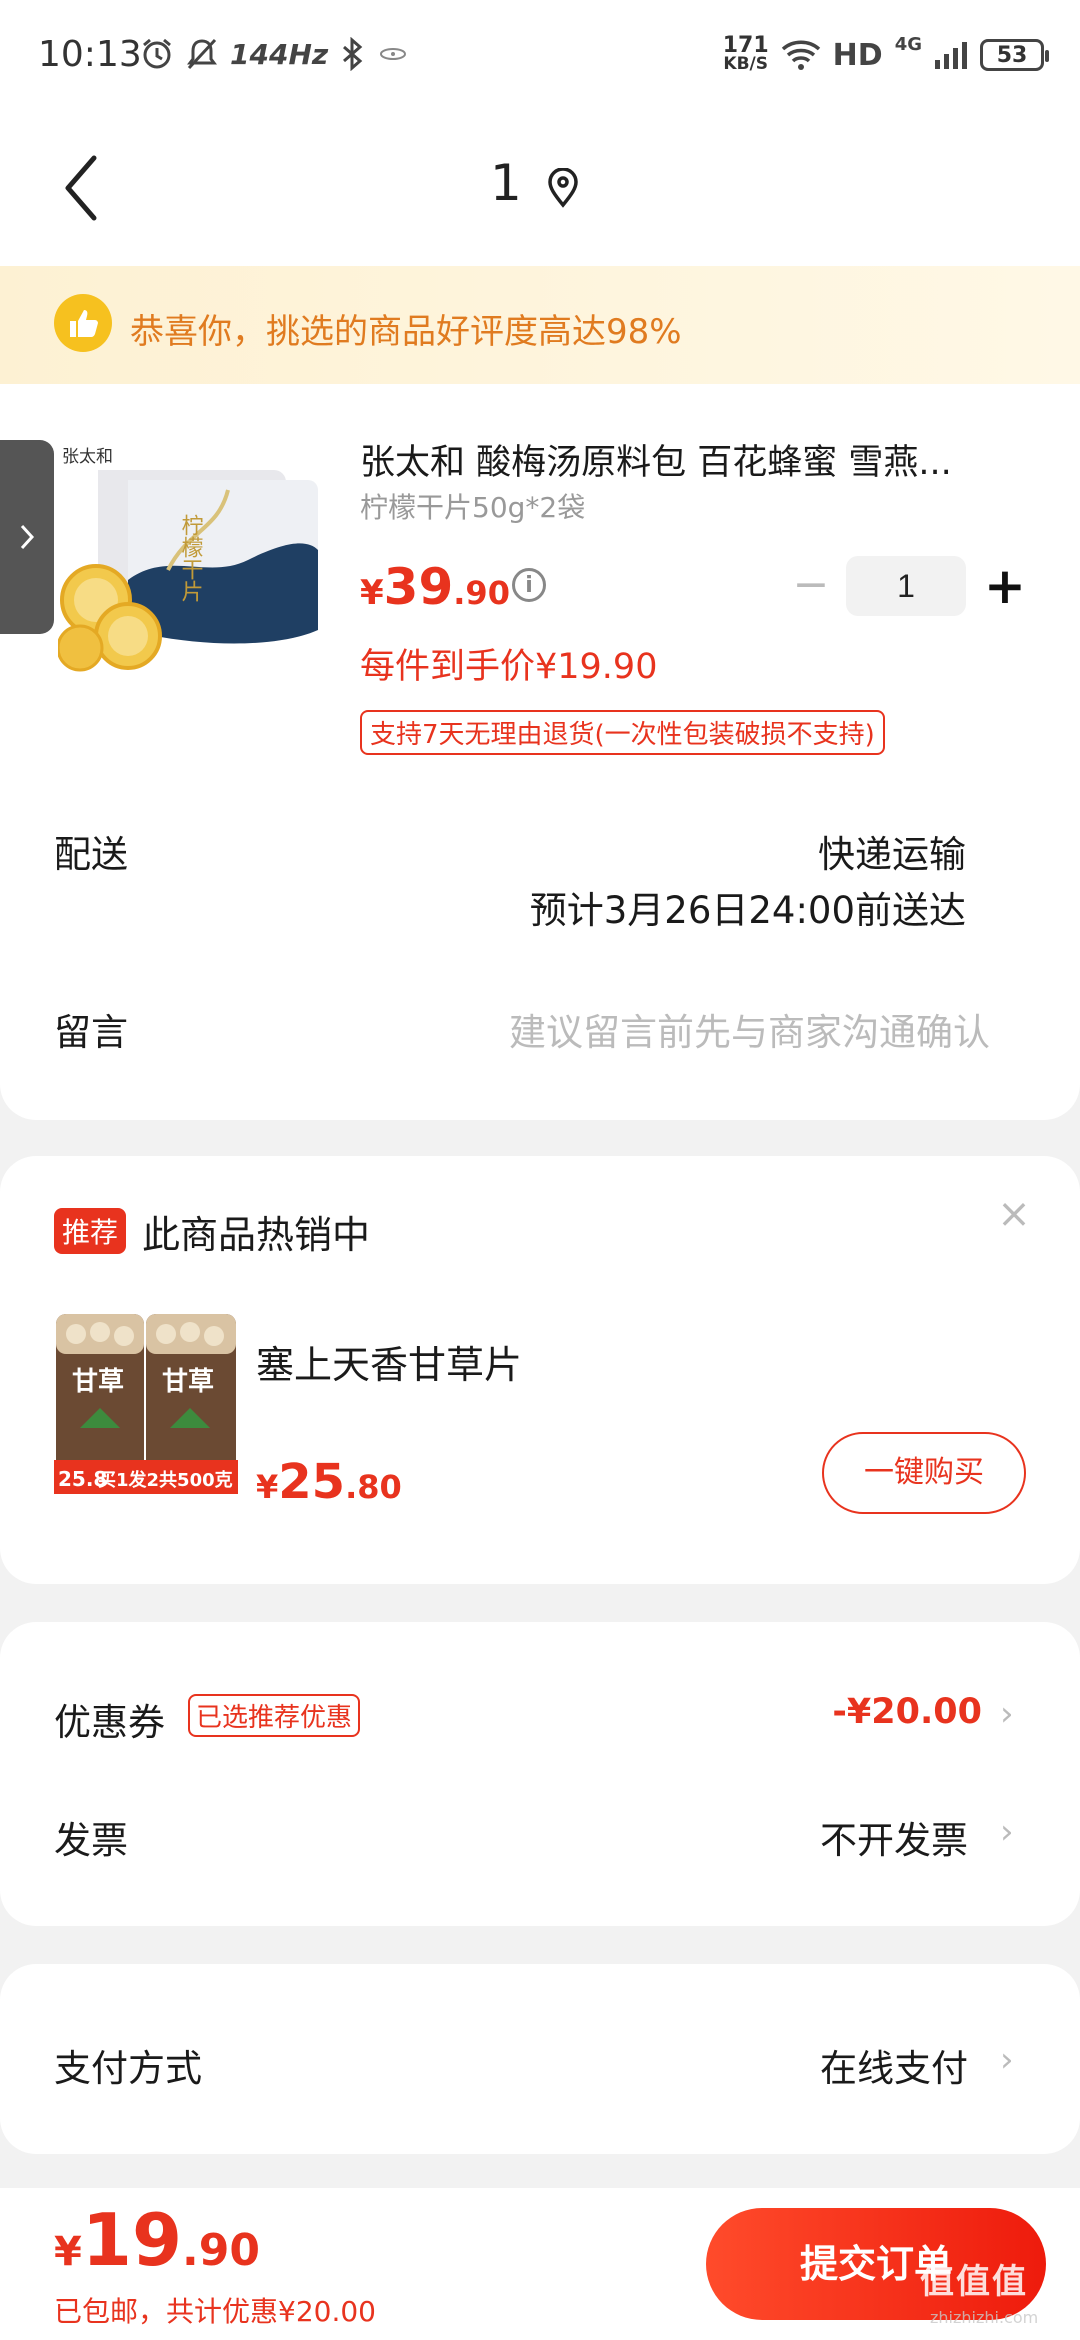  I want to click on coupon-value: -¥20.00, so click(907, 1712).